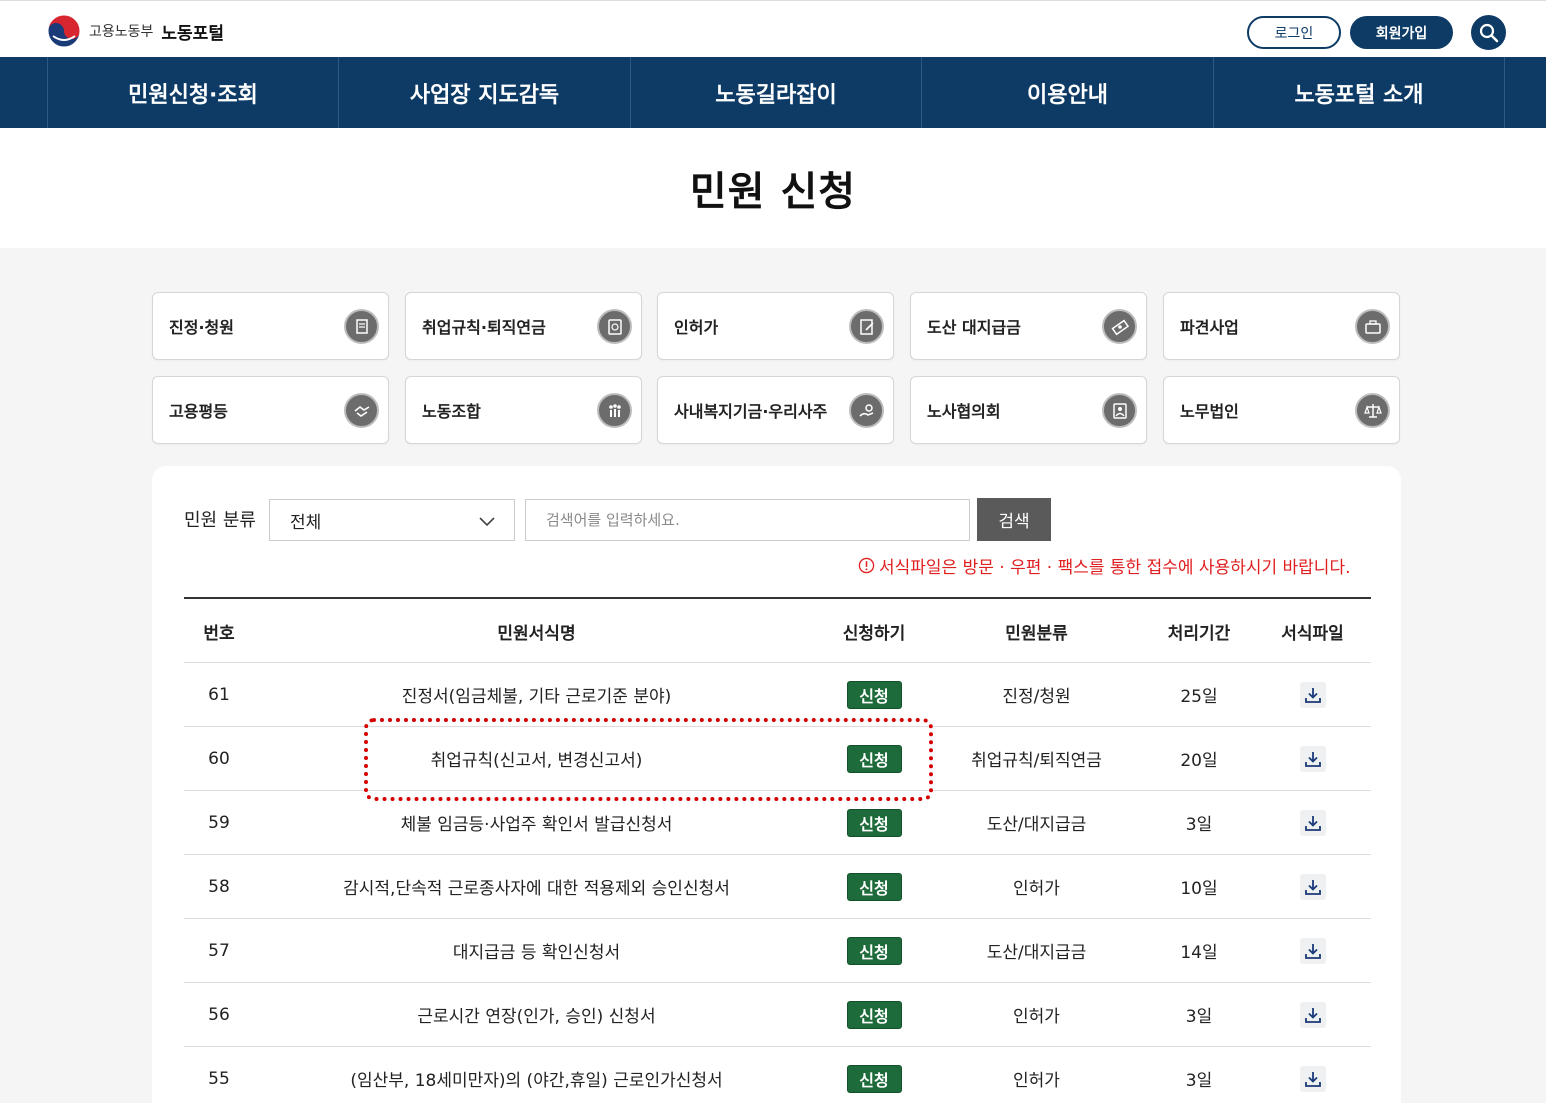  I want to click on header-category: 민원분류, so click(1036, 633).